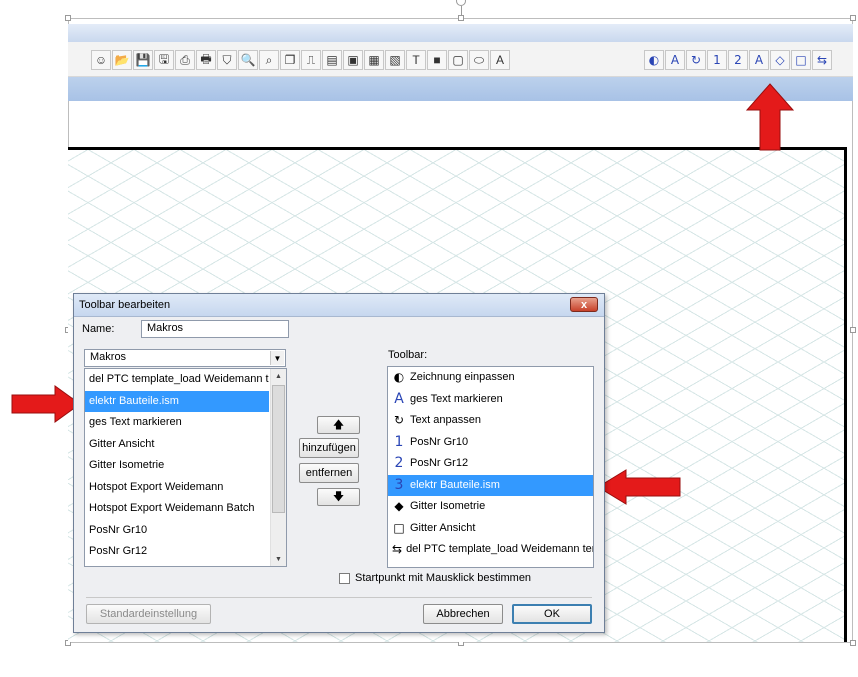 The width and height of the screenshot is (858, 677). I want to click on remove-button: entfernen, so click(329, 473).